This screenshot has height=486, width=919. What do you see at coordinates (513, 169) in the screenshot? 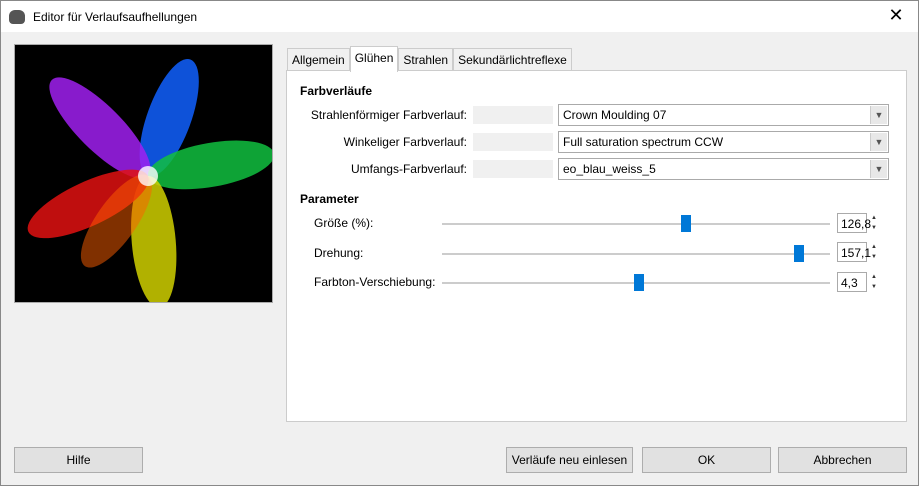
I see `size-gradient-swatch` at bounding box center [513, 169].